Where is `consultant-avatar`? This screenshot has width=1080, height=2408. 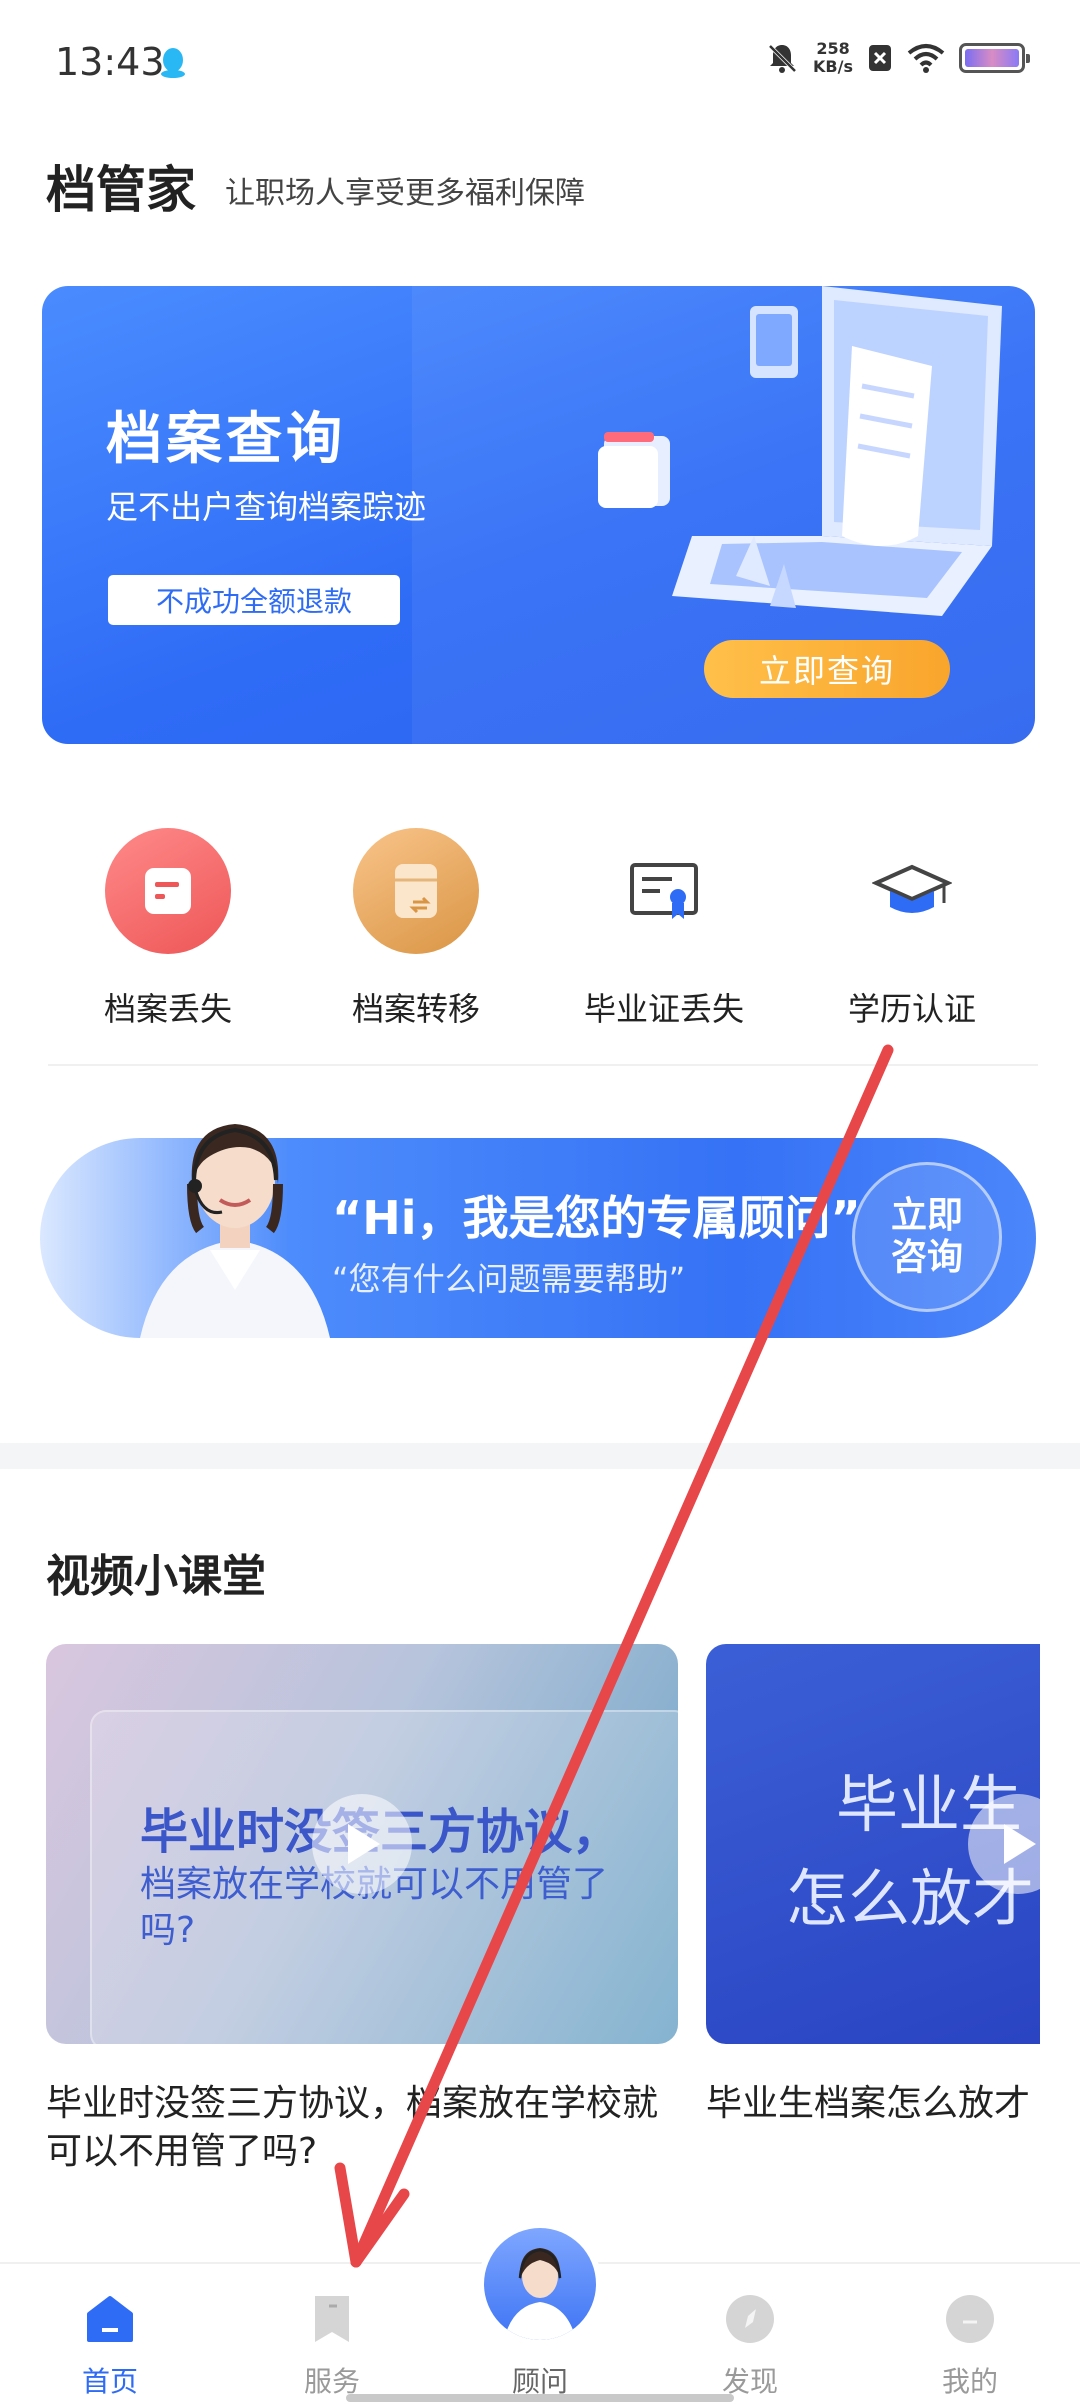 consultant-avatar is located at coordinates (235, 1231).